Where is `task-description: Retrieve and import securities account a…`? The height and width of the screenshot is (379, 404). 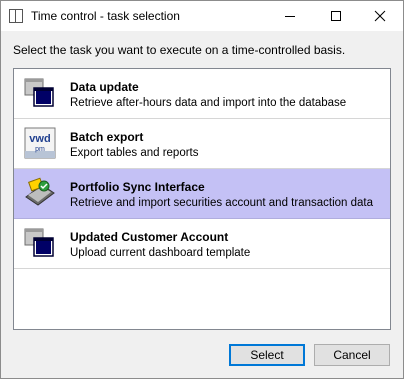 task-description: Retrieve and import securities account a… is located at coordinates (221, 203).